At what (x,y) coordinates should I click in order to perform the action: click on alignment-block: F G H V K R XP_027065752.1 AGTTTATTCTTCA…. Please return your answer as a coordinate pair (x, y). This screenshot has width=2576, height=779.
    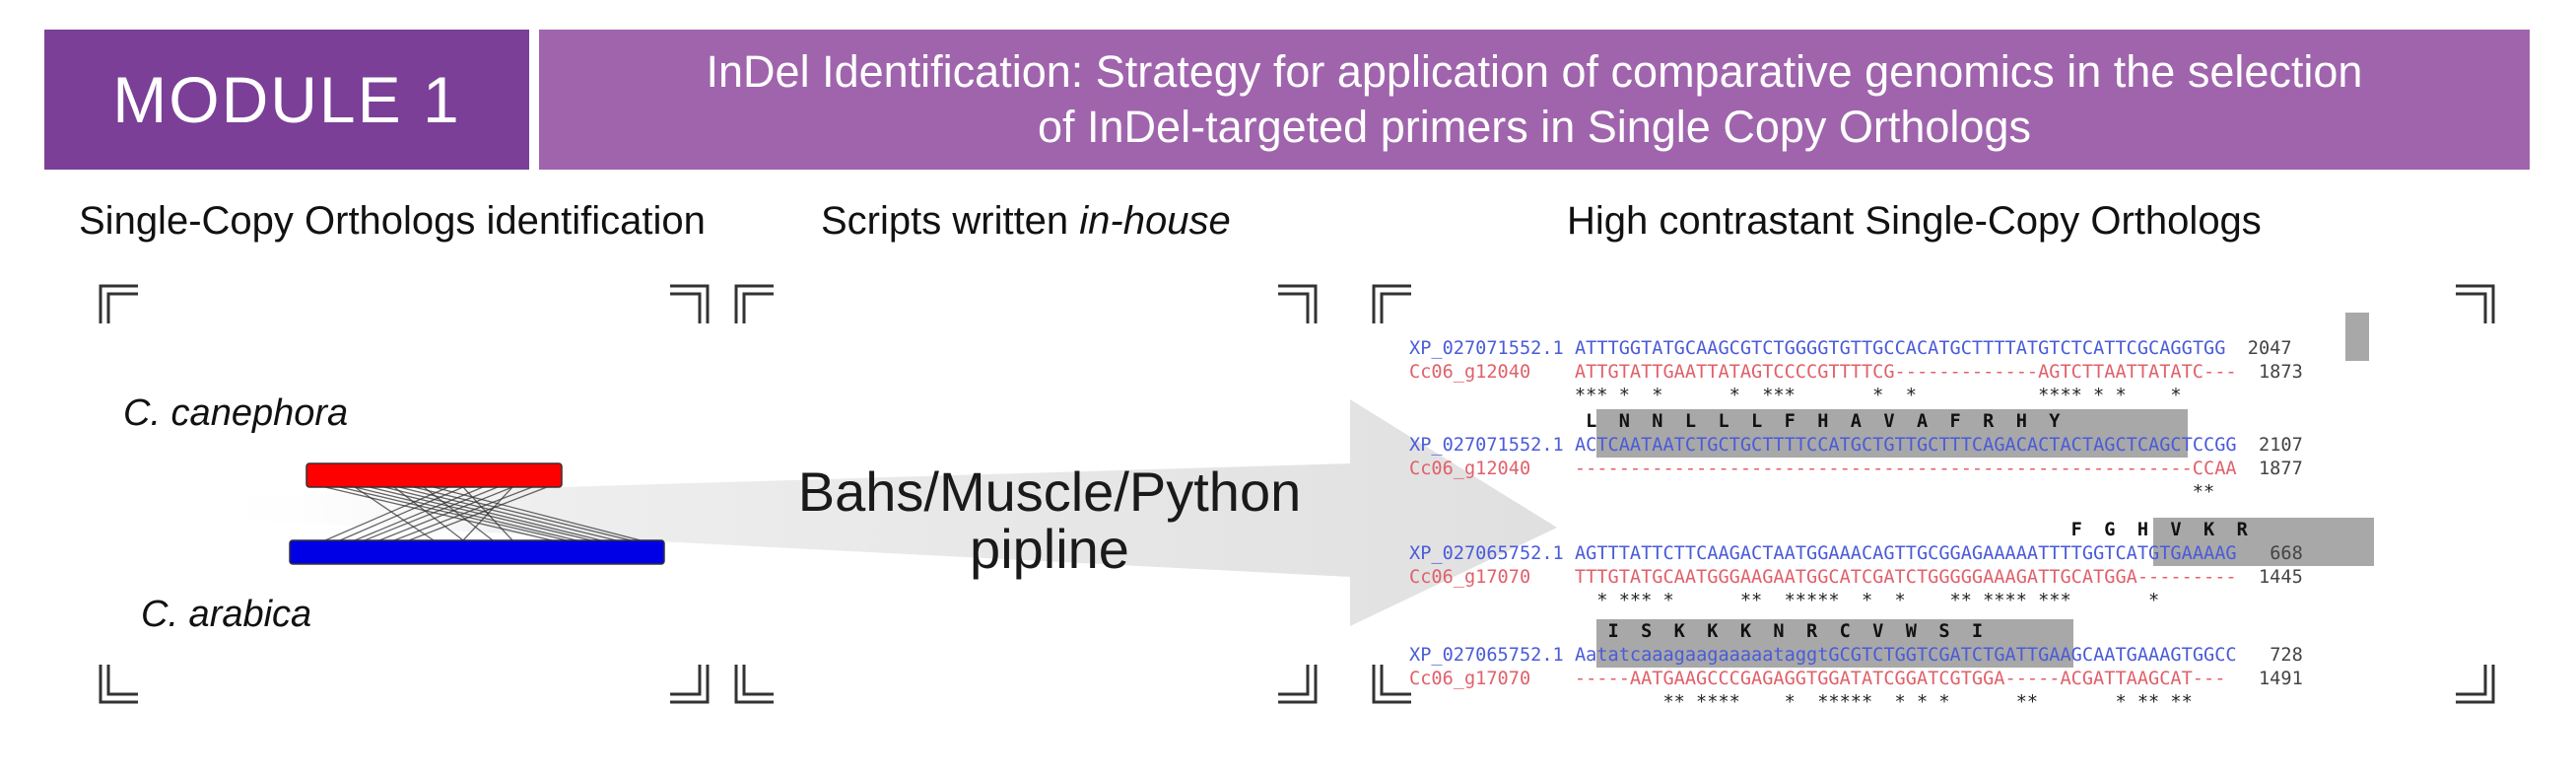
    Looking at the image, I should click on (1856, 554).